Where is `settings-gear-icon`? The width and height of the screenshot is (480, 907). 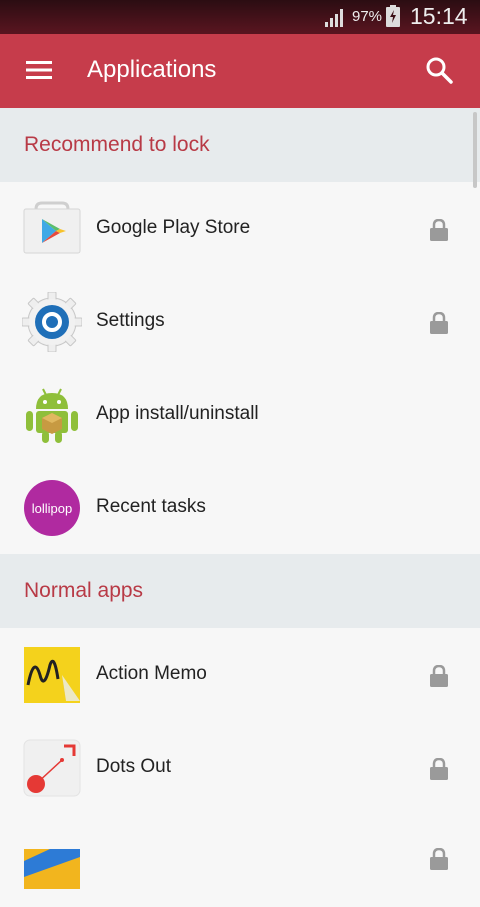
settings-gear-icon is located at coordinates (52, 322).